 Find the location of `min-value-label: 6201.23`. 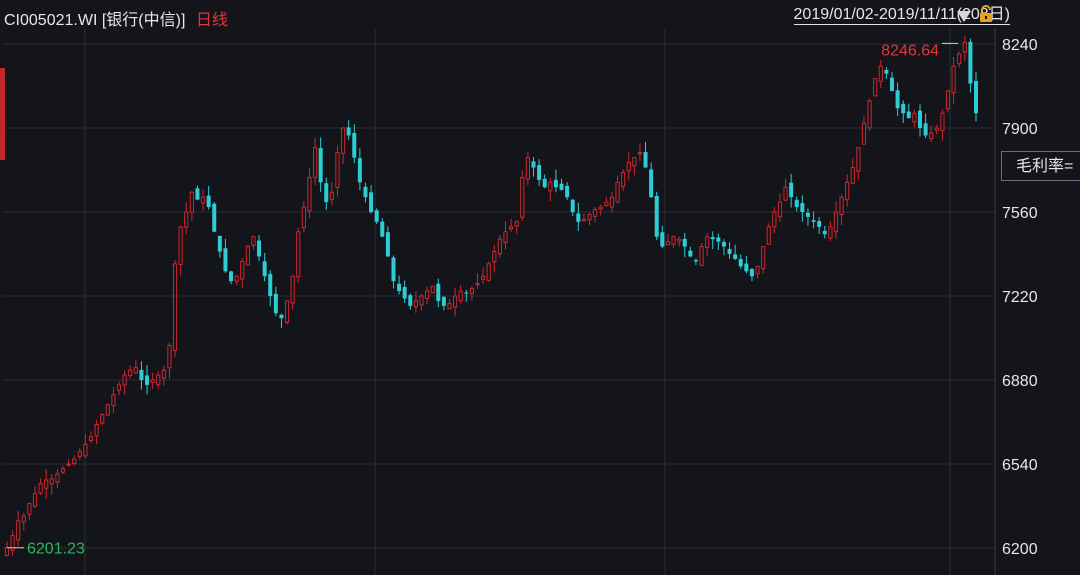

min-value-label: 6201.23 is located at coordinates (56, 549).